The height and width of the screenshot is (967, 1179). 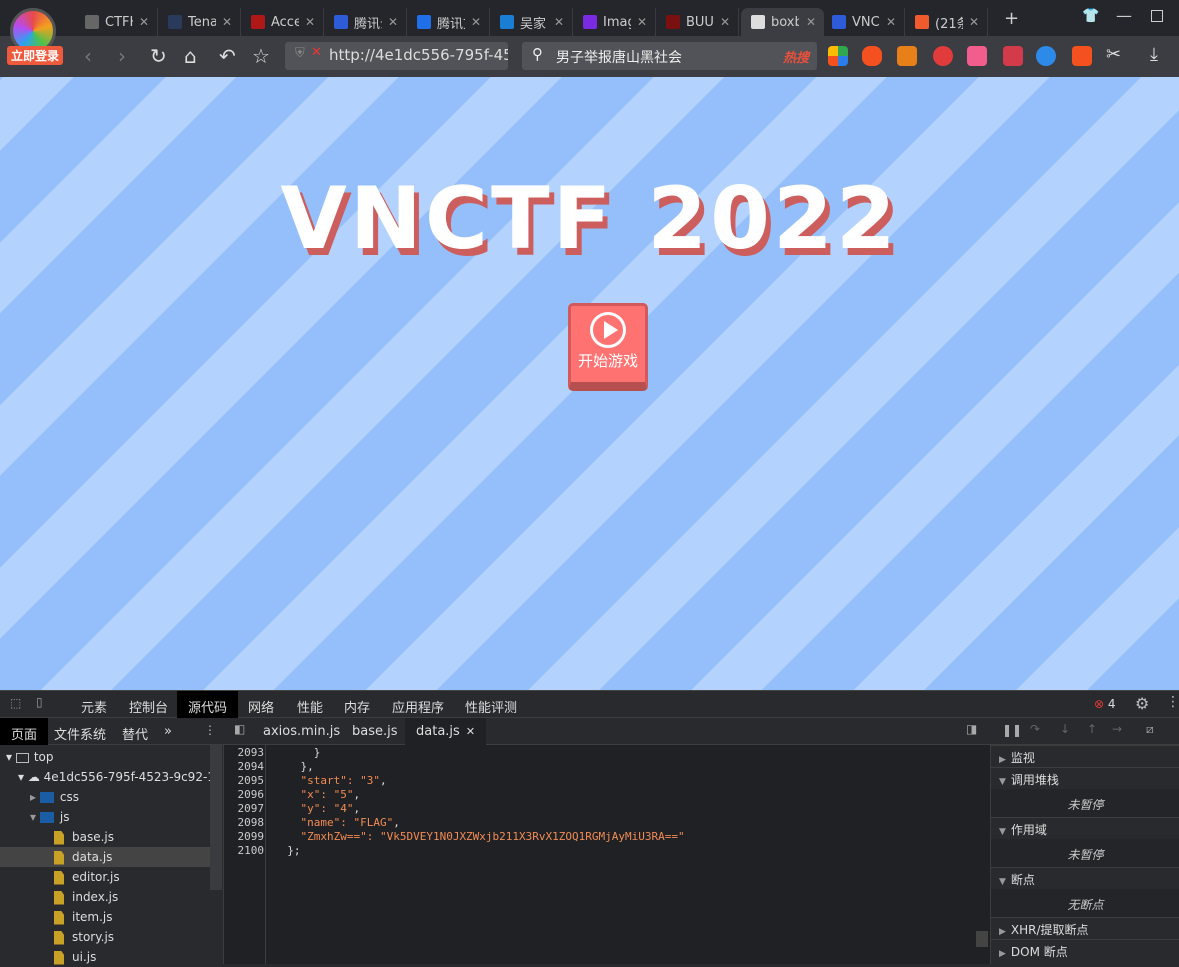 What do you see at coordinates (105, 897) in the screenshot?
I see `tree-file: index.js` at bounding box center [105, 897].